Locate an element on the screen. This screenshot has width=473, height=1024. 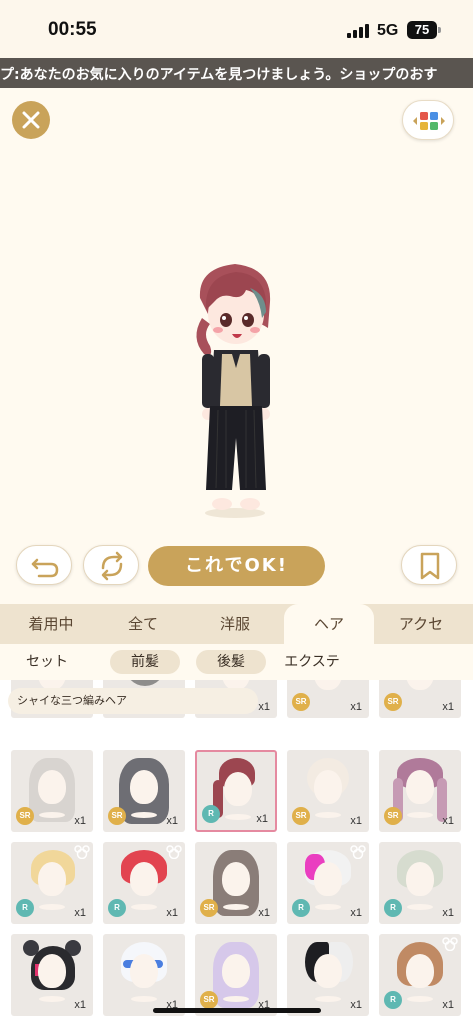
home-indicator is located at coordinates (237, 1010).